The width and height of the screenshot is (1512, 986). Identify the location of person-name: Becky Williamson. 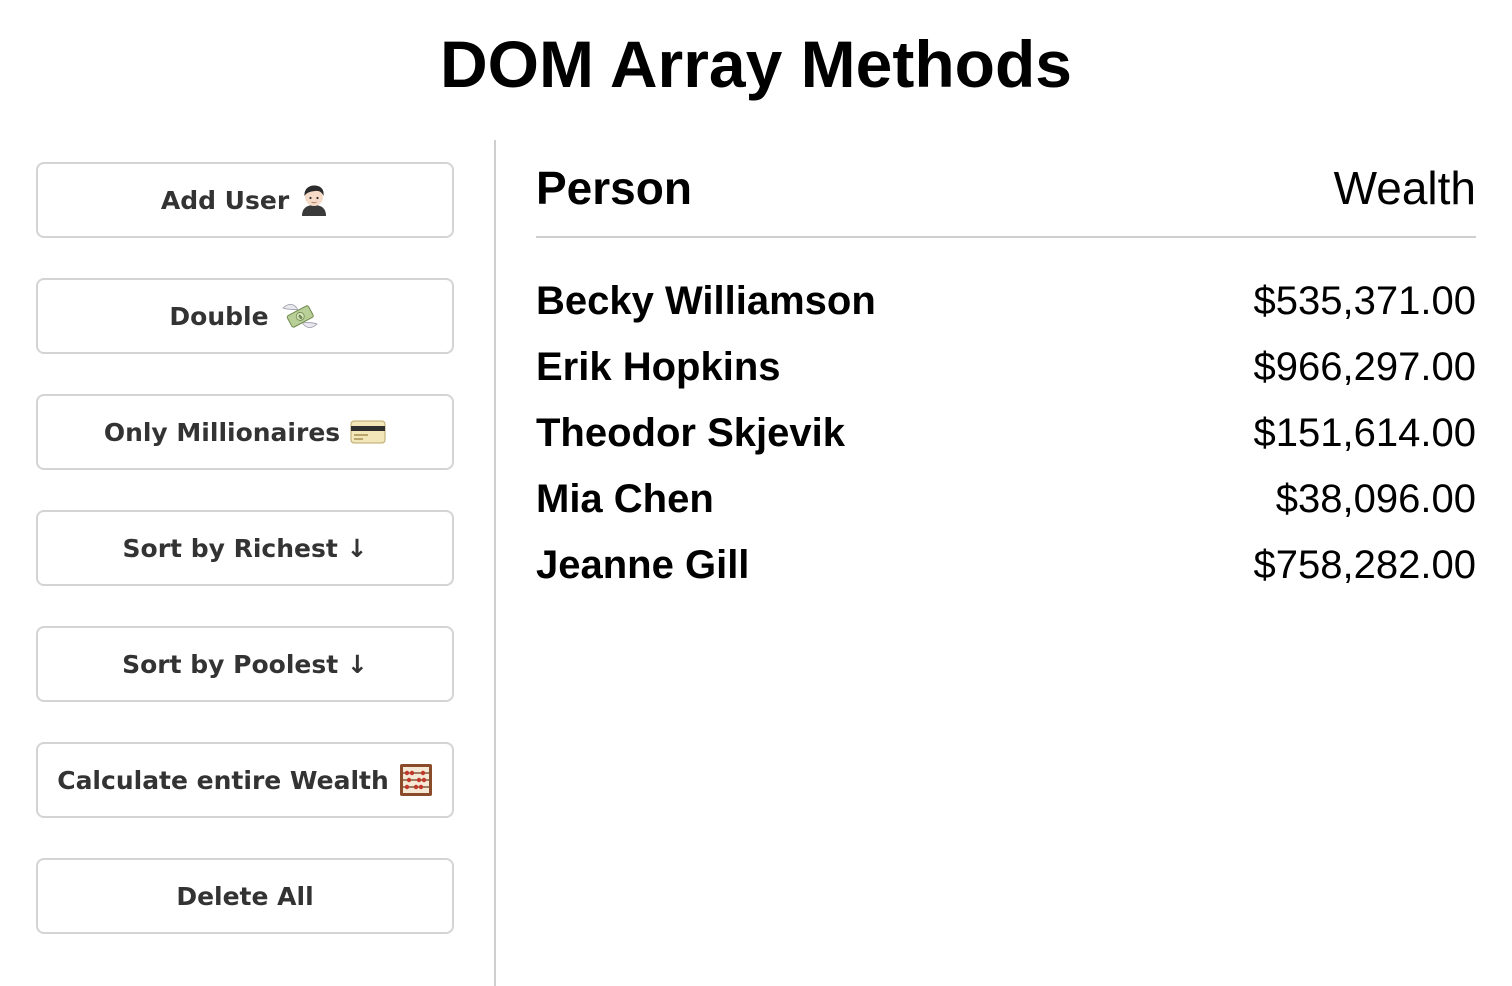
(706, 300).